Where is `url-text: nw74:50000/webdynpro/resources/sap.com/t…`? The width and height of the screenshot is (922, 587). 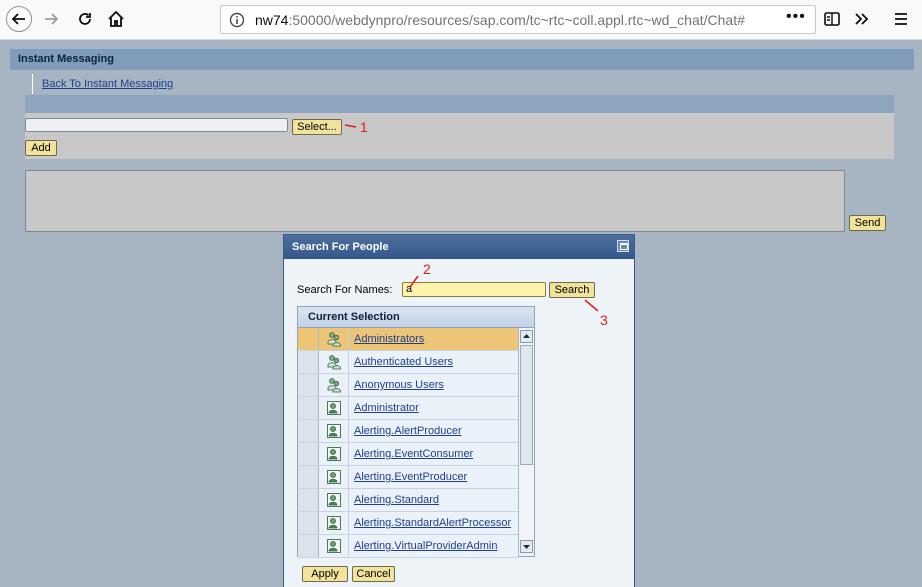 url-text: nw74:50000/webdynpro/resources/sap.com/t… is located at coordinates (500, 20).